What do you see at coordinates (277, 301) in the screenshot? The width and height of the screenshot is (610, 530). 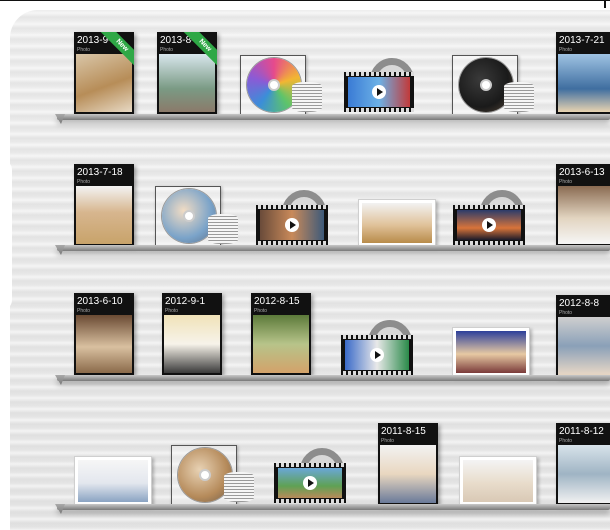 I see `album-date: 2012-8-15` at bounding box center [277, 301].